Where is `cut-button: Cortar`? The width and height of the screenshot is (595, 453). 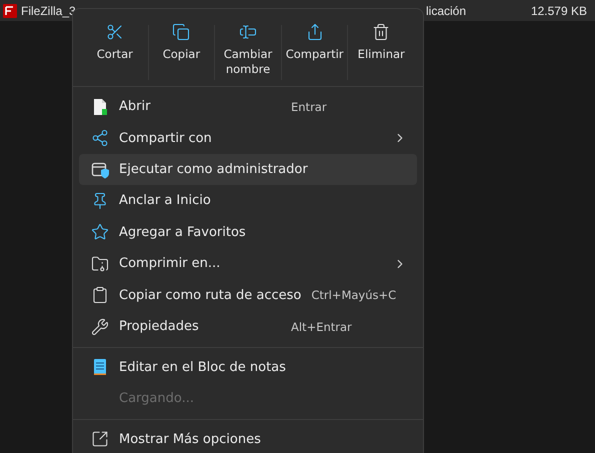 cut-button: Cortar is located at coordinates (115, 51).